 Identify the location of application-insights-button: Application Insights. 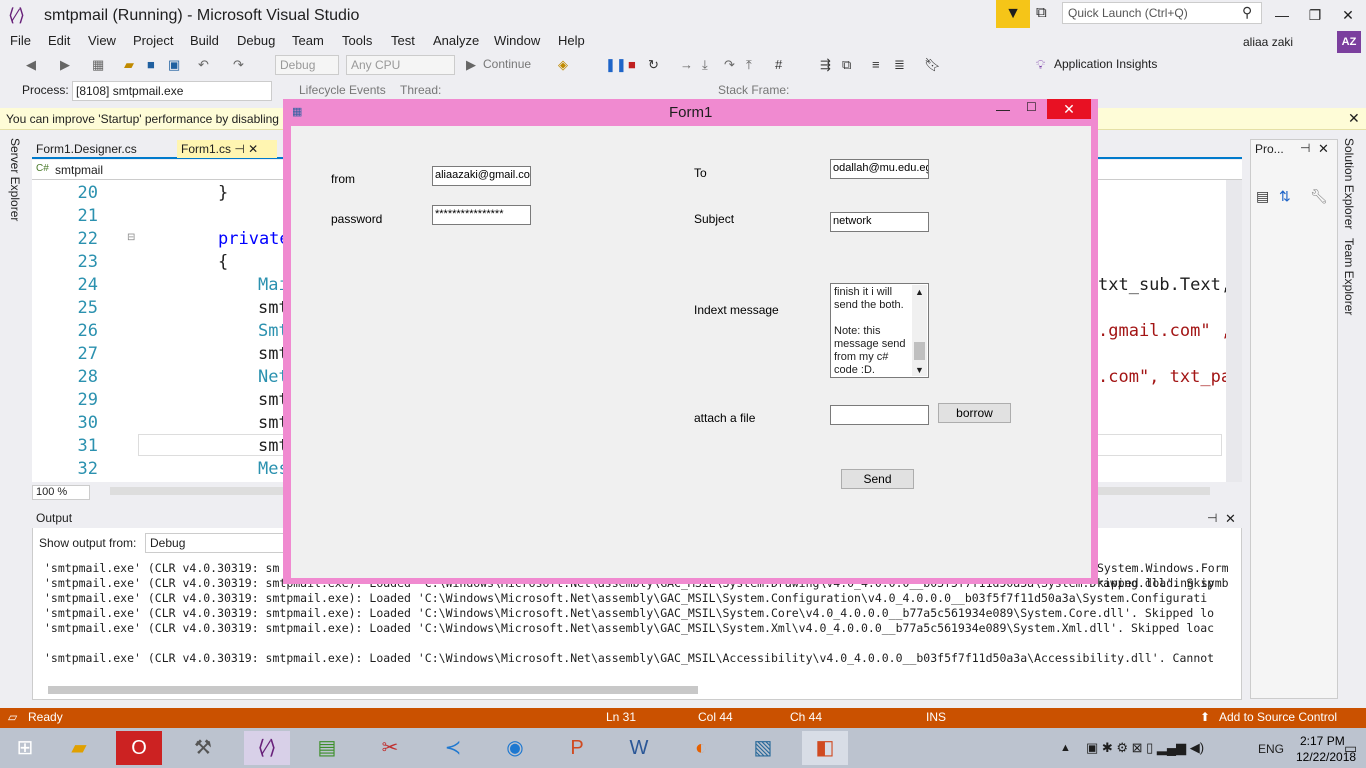
(1105, 64).